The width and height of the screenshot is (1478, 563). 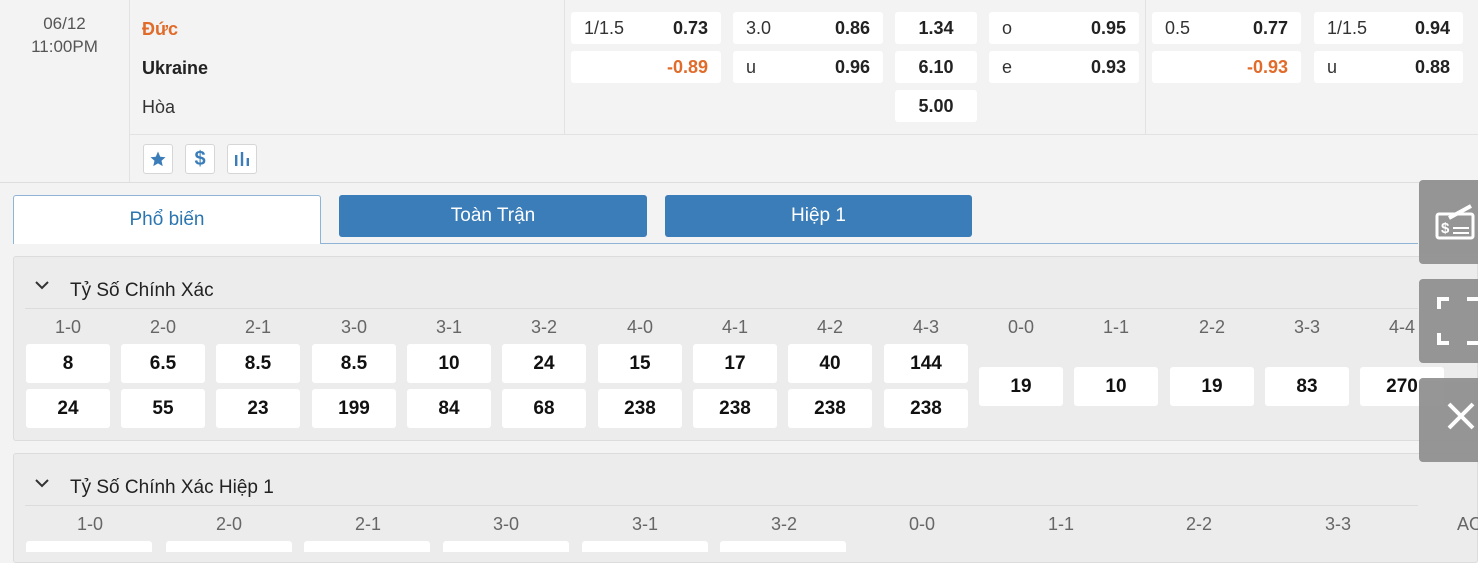 What do you see at coordinates (142, 291) in the screenshot?
I see `section-title: Tỷ Số Chính Xác` at bounding box center [142, 291].